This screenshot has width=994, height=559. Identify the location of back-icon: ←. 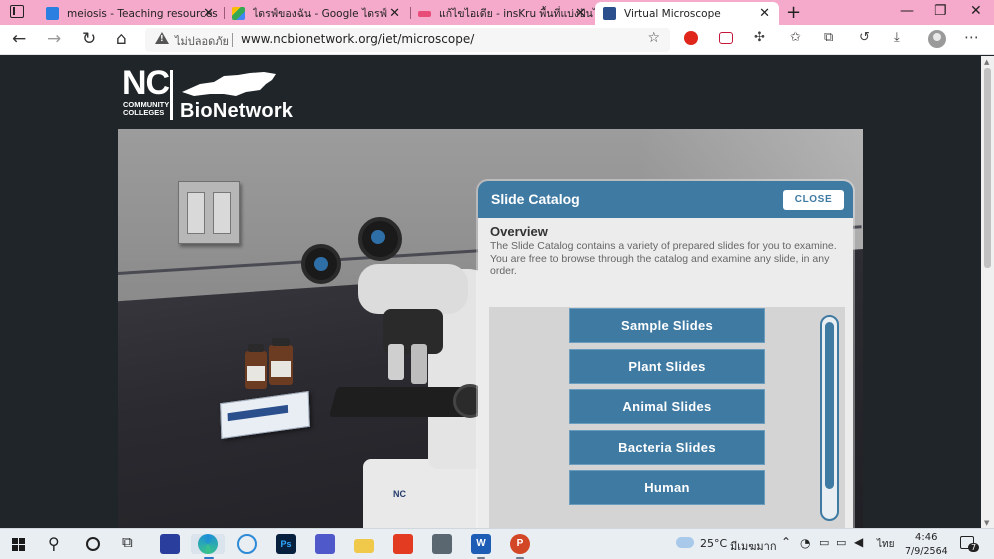
(19, 39).